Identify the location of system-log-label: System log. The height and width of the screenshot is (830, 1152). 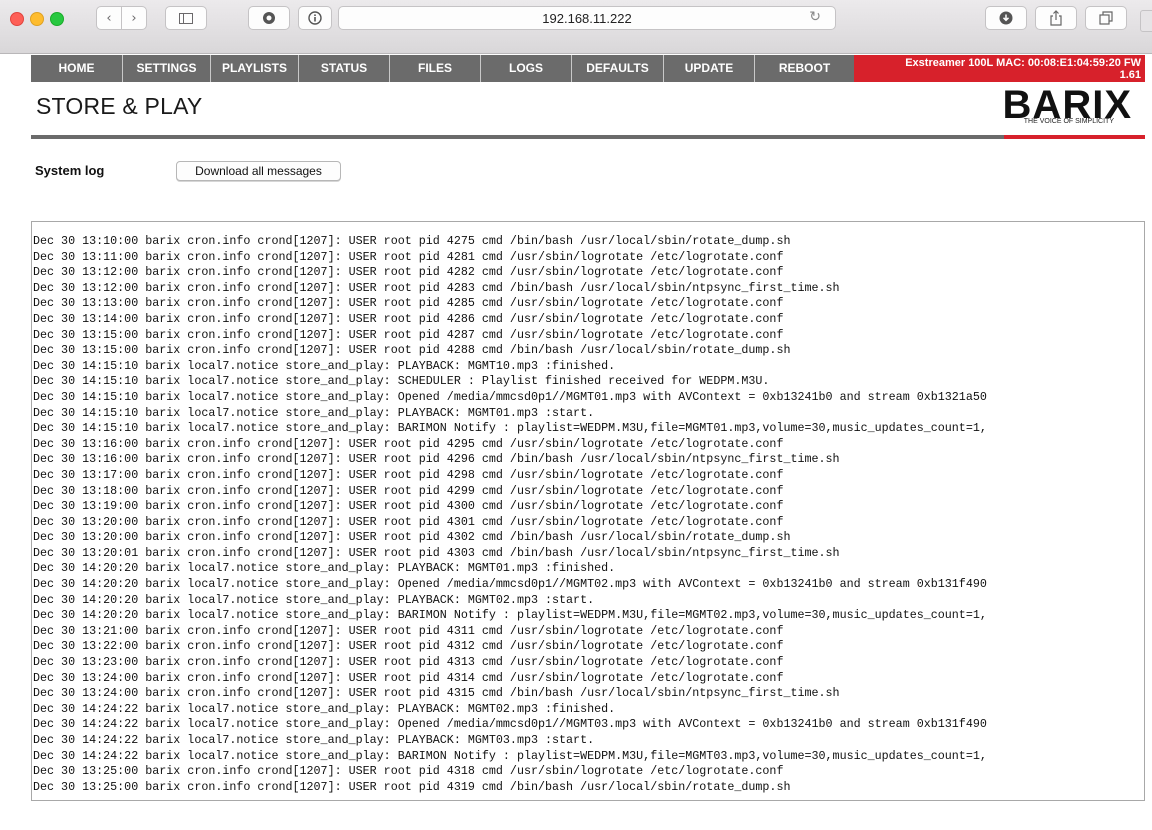
(70, 170).